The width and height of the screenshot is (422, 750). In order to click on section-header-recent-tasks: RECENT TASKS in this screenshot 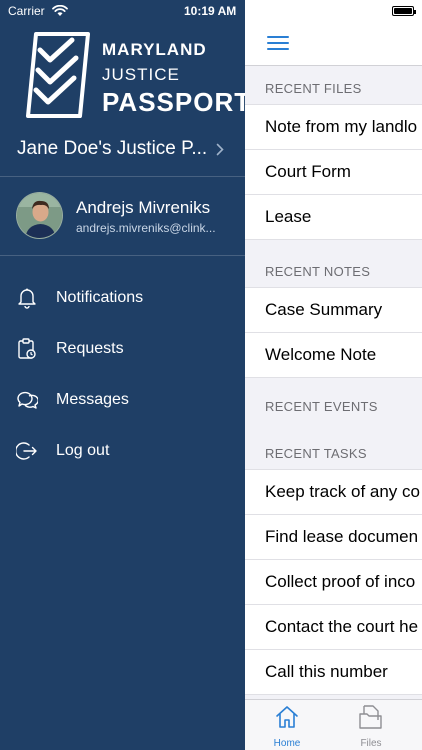, I will do `click(316, 453)`.